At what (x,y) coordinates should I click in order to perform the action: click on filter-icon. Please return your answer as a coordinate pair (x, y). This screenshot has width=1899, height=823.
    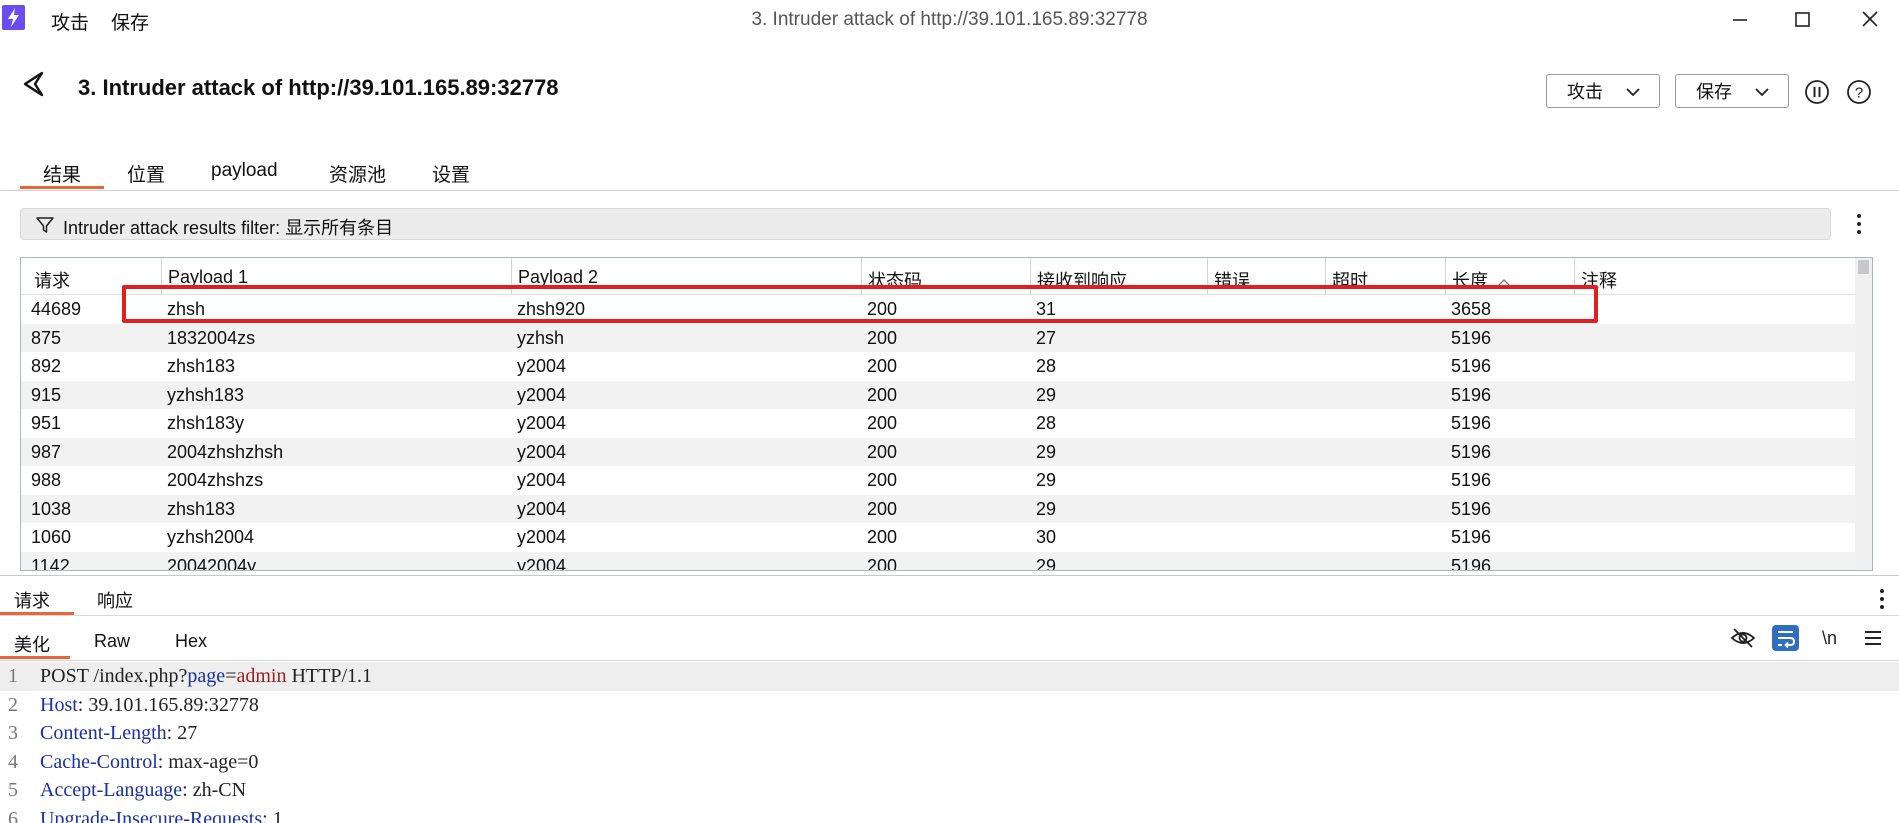
    Looking at the image, I should click on (45, 225).